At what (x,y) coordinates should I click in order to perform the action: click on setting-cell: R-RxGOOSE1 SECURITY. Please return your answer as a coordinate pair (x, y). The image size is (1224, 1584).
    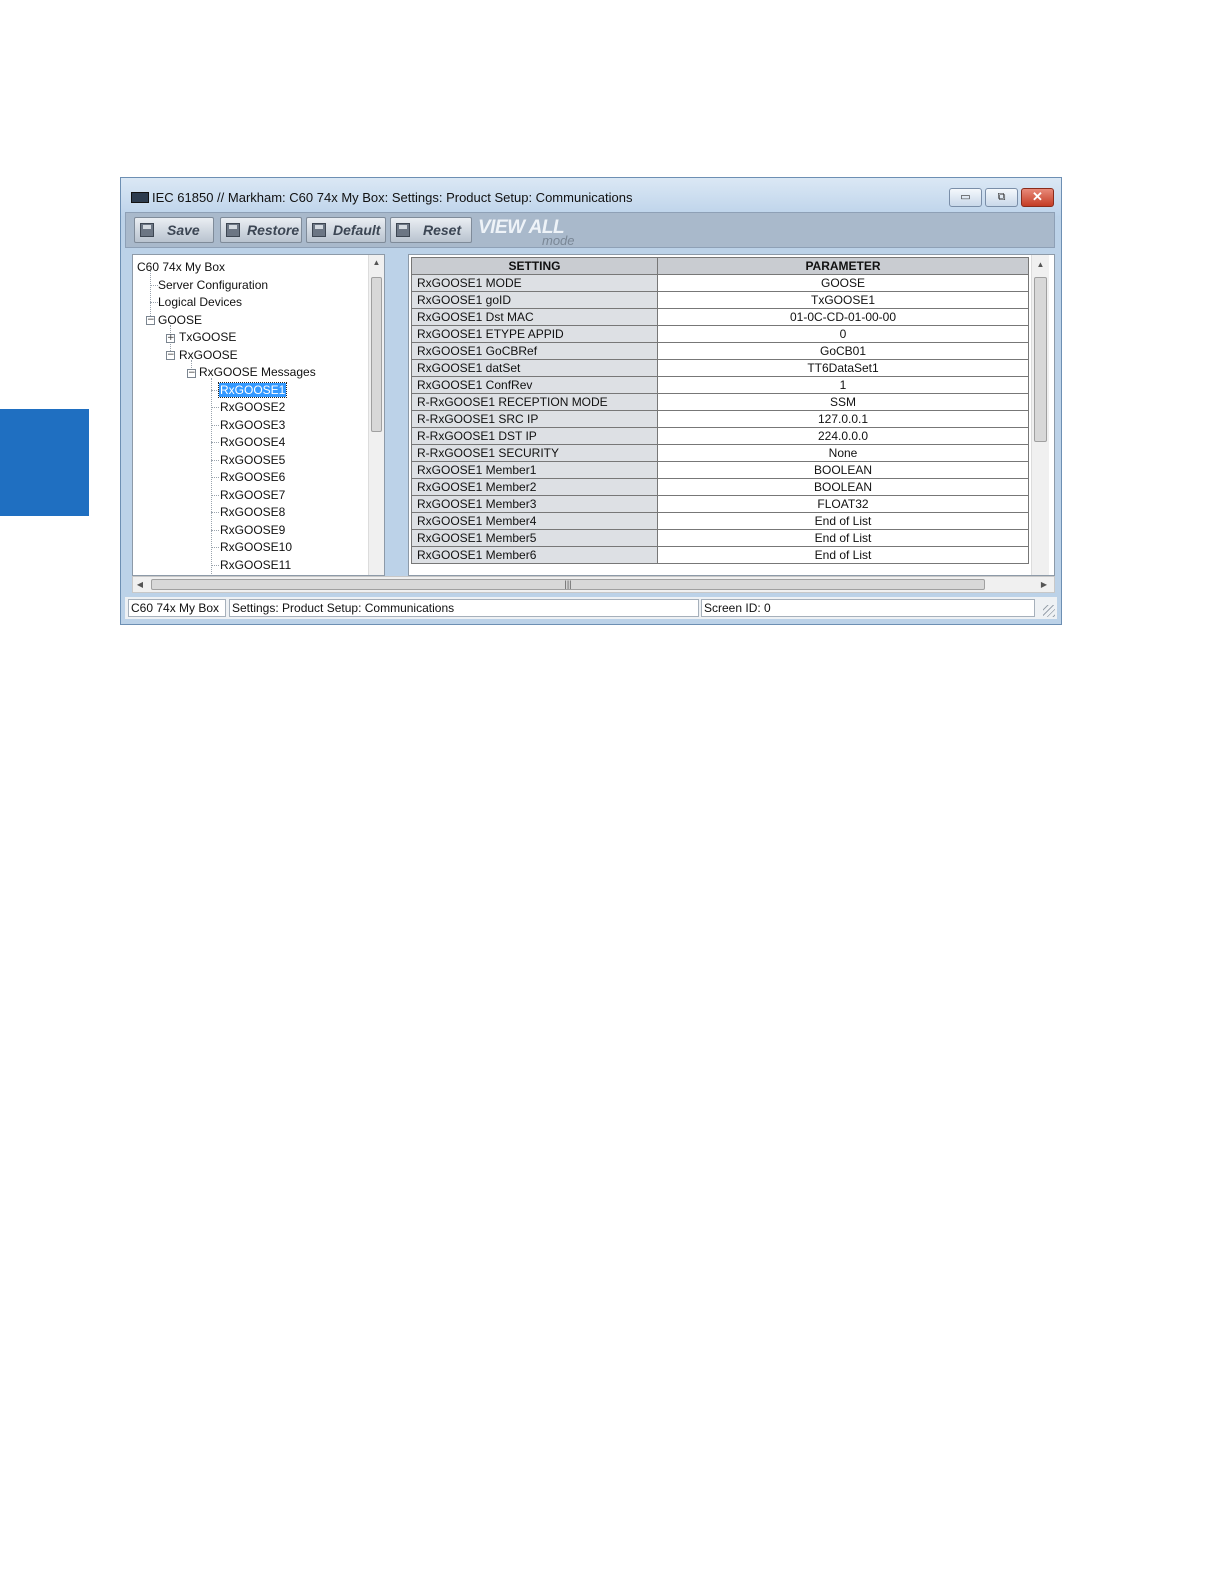
    Looking at the image, I should click on (534, 453).